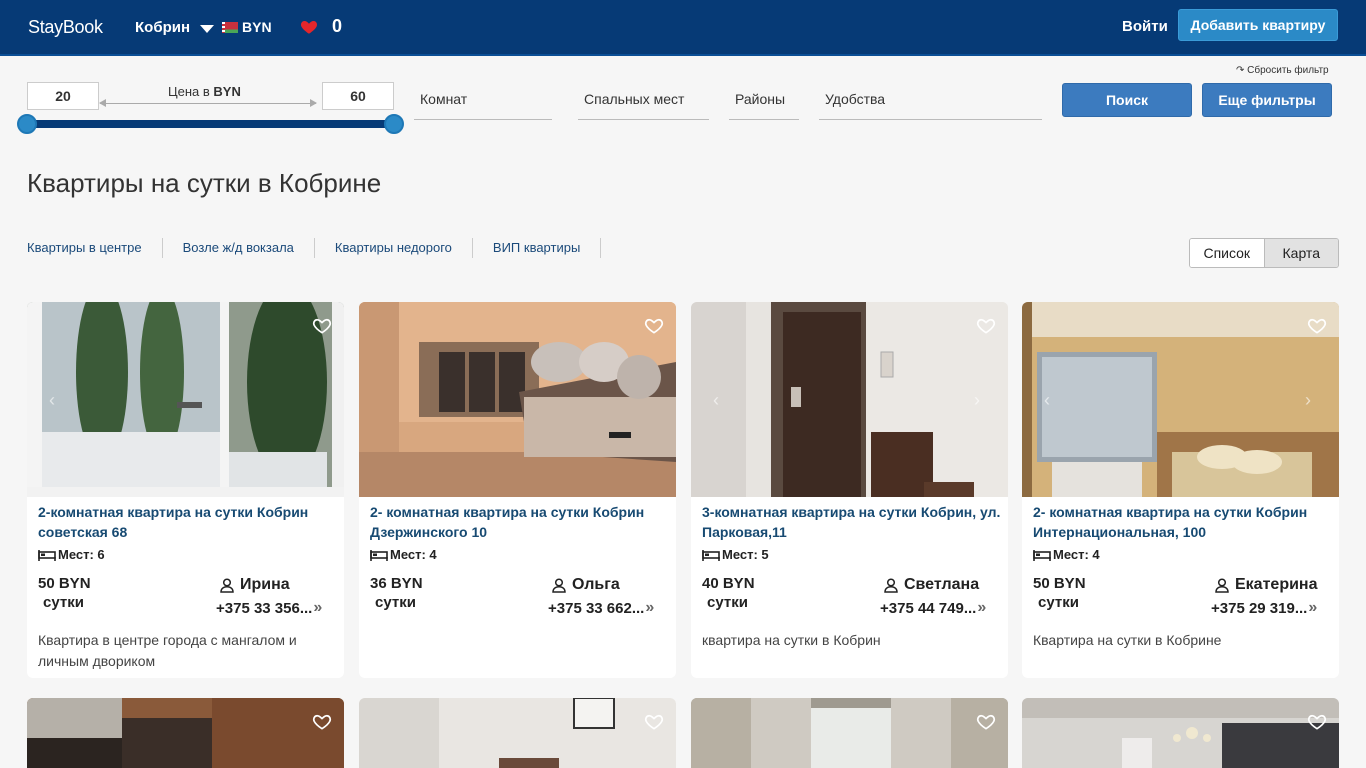 The height and width of the screenshot is (768, 1366). I want to click on map-view-button: Карта, so click(1300, 253).